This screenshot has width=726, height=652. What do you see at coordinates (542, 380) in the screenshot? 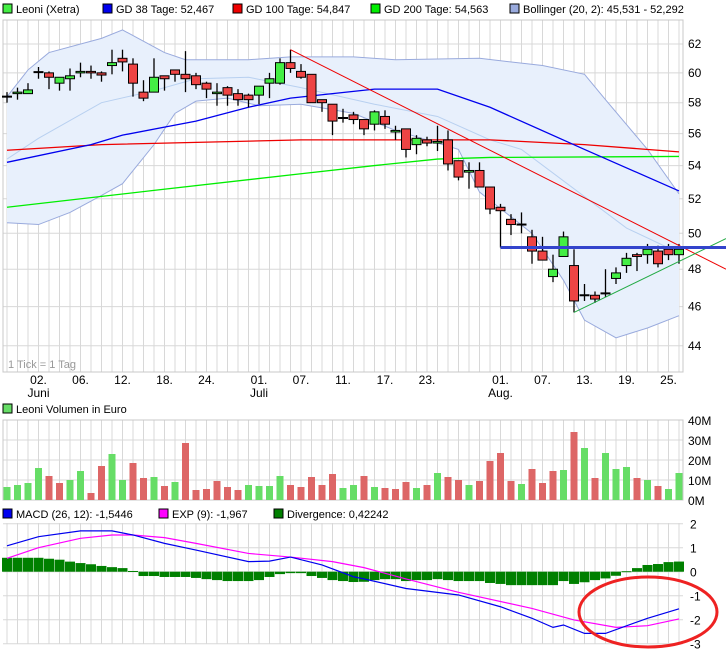
I see `x-tick-label: 07.` at bounding box center [542, 380].